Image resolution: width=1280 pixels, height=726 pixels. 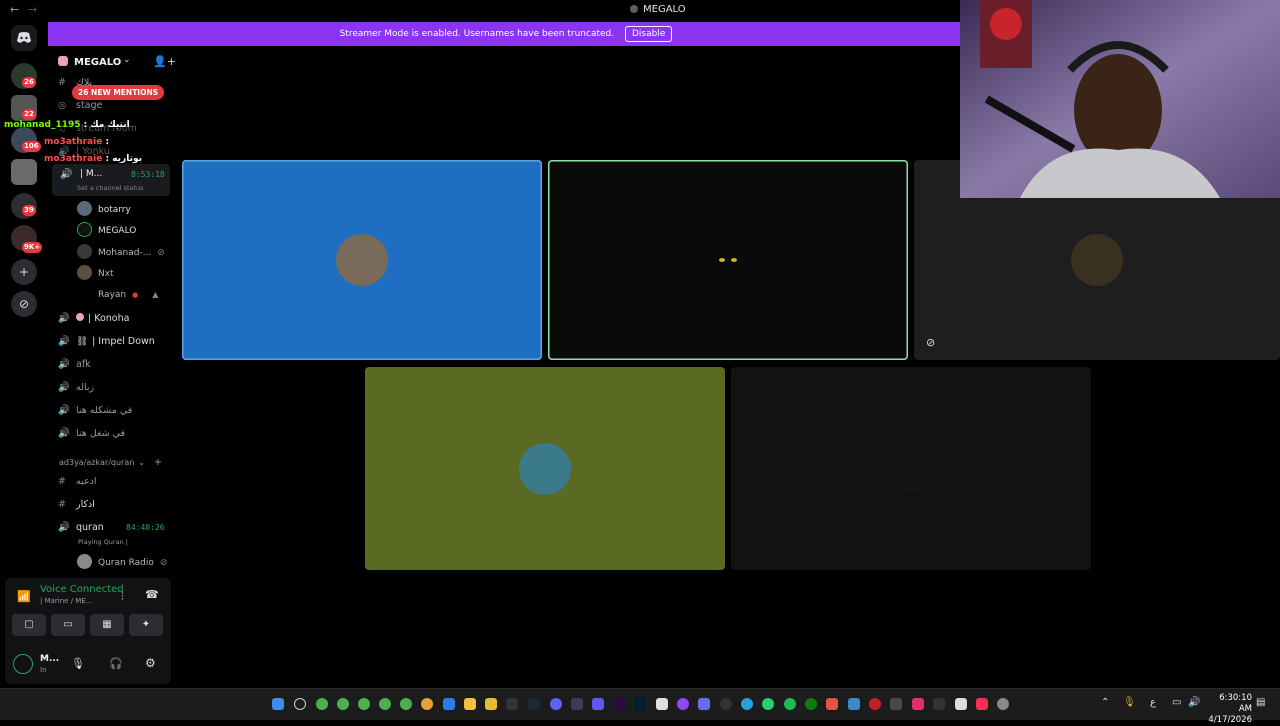 I want to click on gear-icon: ⚙, so click(x=150, y=663).